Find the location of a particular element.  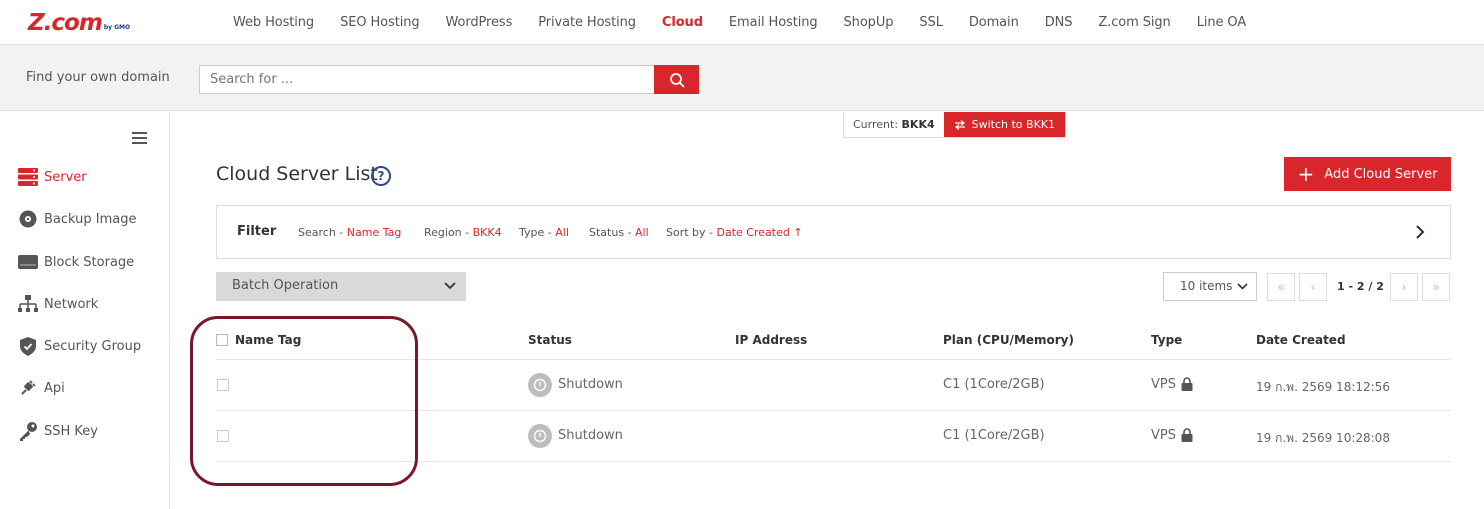

chevron-right-icon is located at coordinates (1420, 232).